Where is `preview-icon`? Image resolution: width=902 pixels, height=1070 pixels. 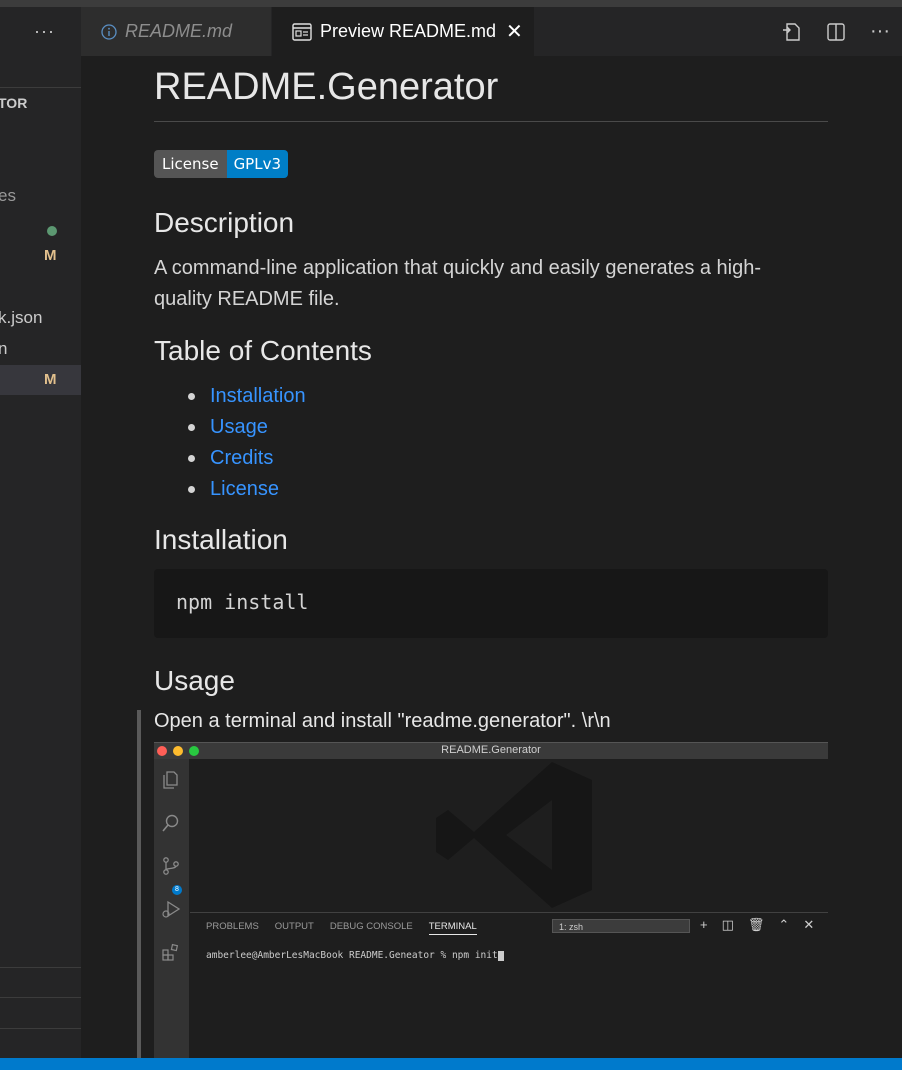 preview-icon is located at coordinates (302, 31).